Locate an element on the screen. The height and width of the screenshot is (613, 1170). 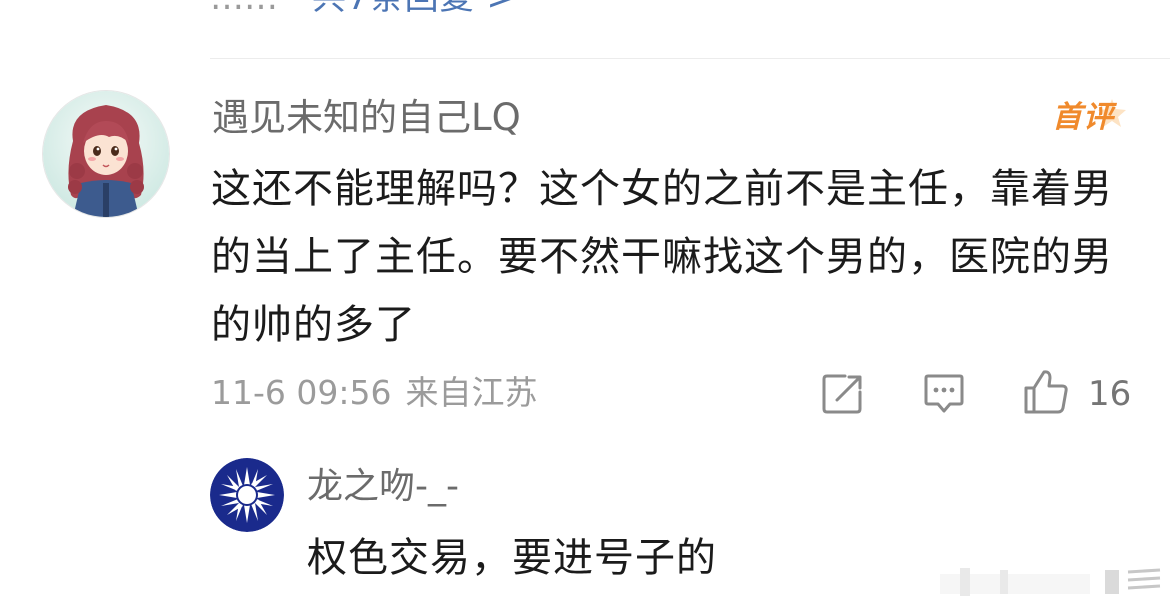
girl-avatar-image is located at coordinates (106, 154).